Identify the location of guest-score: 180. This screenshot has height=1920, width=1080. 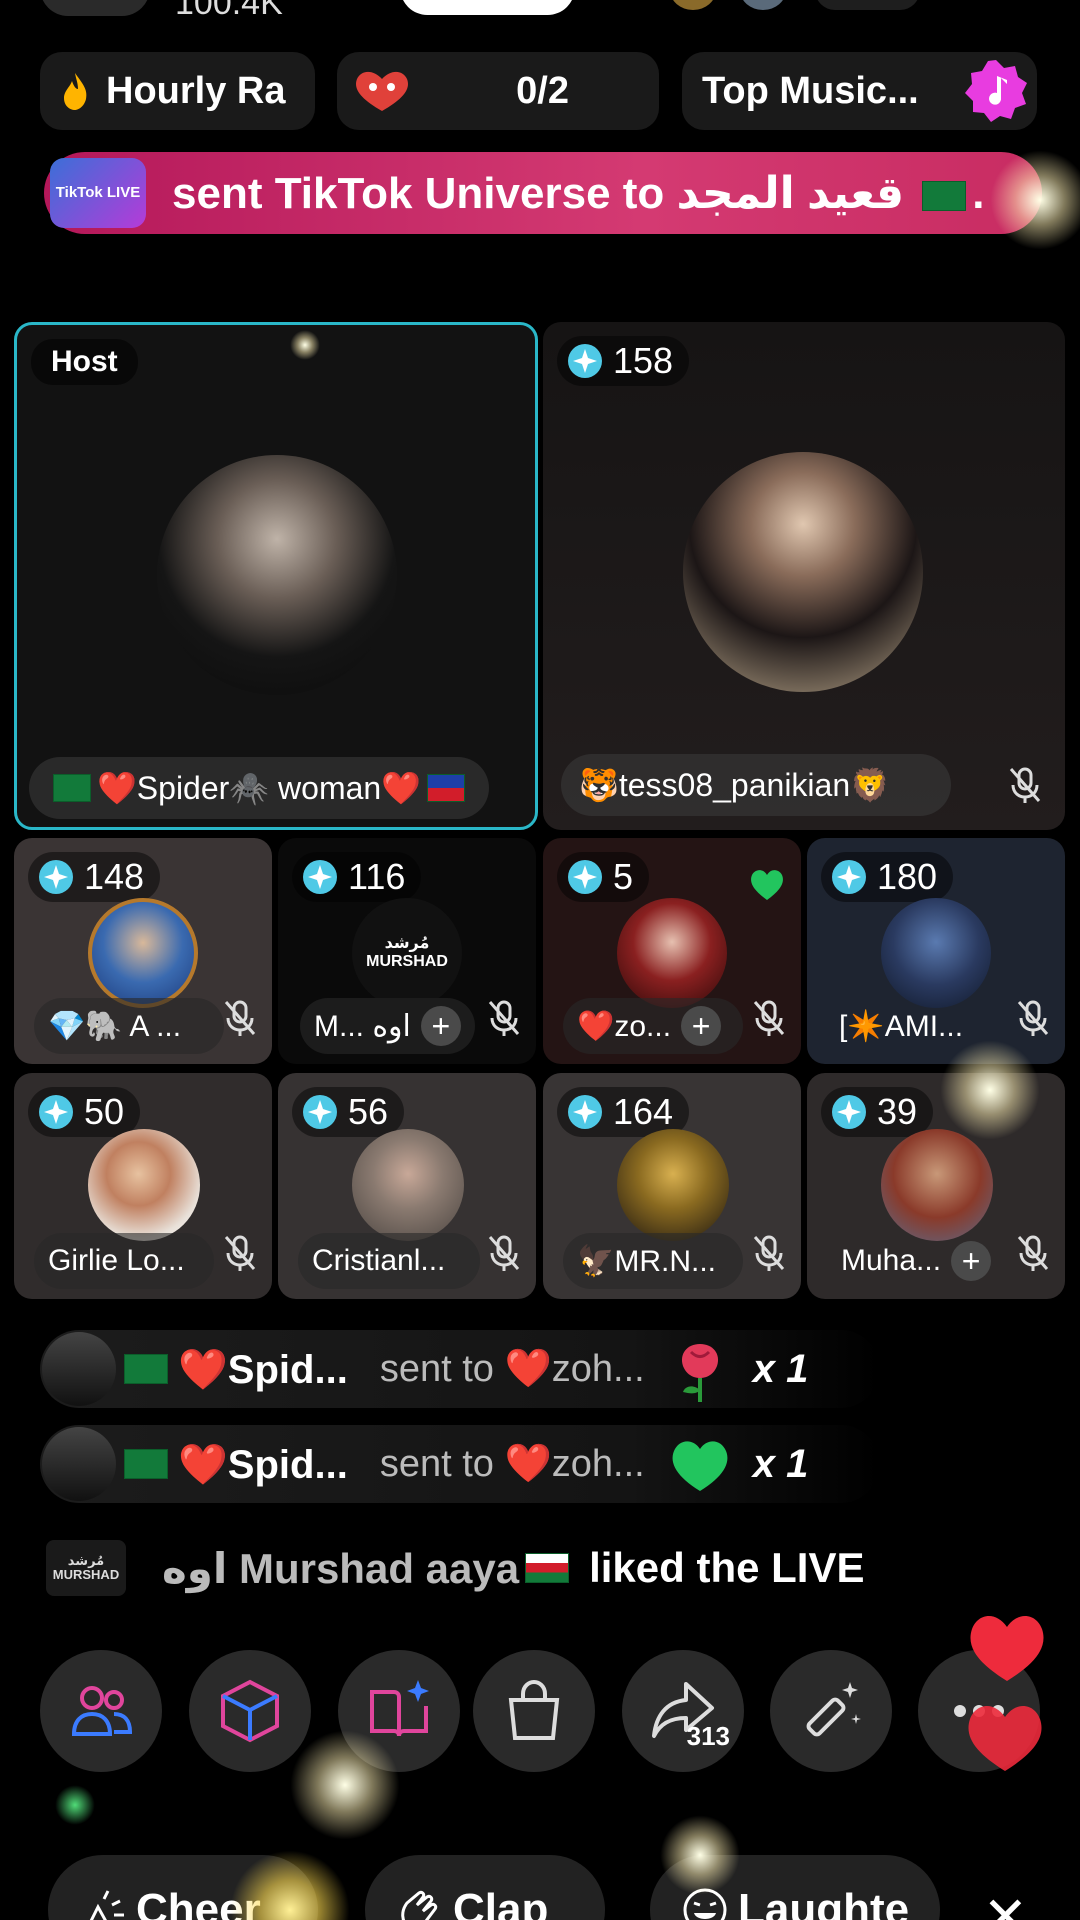
(907, 876).